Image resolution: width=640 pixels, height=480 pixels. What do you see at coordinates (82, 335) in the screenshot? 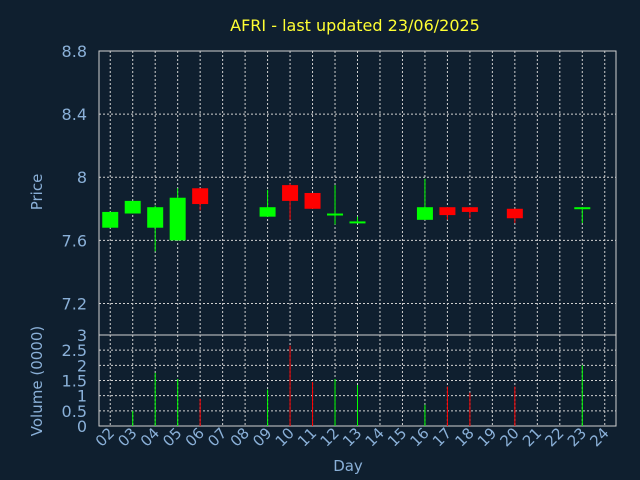
I see `volume-tick-label: 3` at bounding box center [82, 335].